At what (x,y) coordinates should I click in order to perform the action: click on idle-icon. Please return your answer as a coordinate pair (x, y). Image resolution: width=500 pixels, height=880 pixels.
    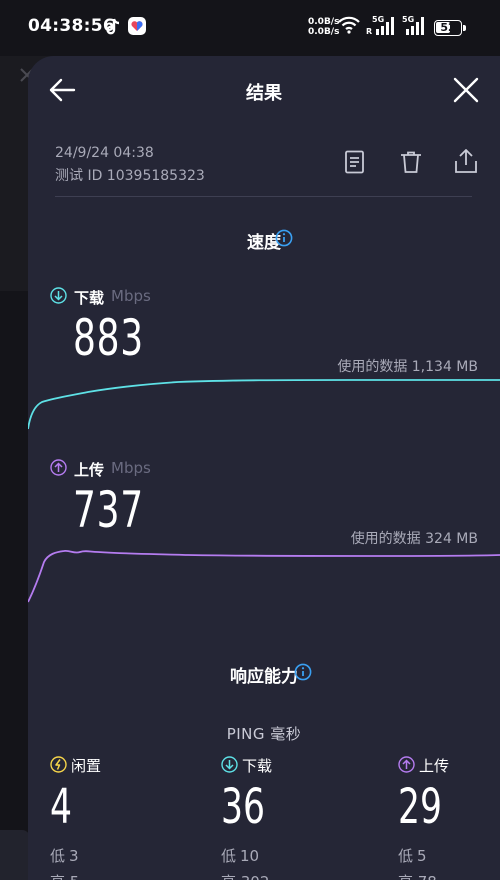
    Looking at the image, I should click on (58, 764).